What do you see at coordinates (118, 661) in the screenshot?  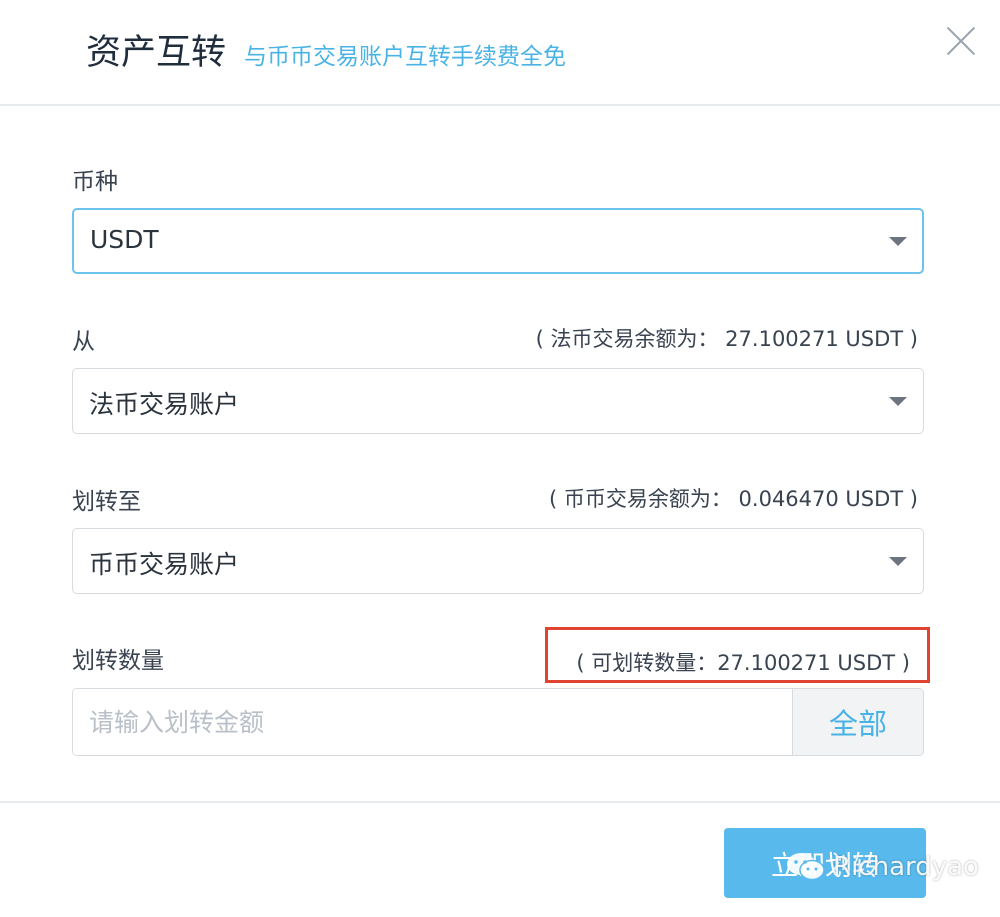 I see `amount-label: 划转数量` at bounding box center [118, 661].